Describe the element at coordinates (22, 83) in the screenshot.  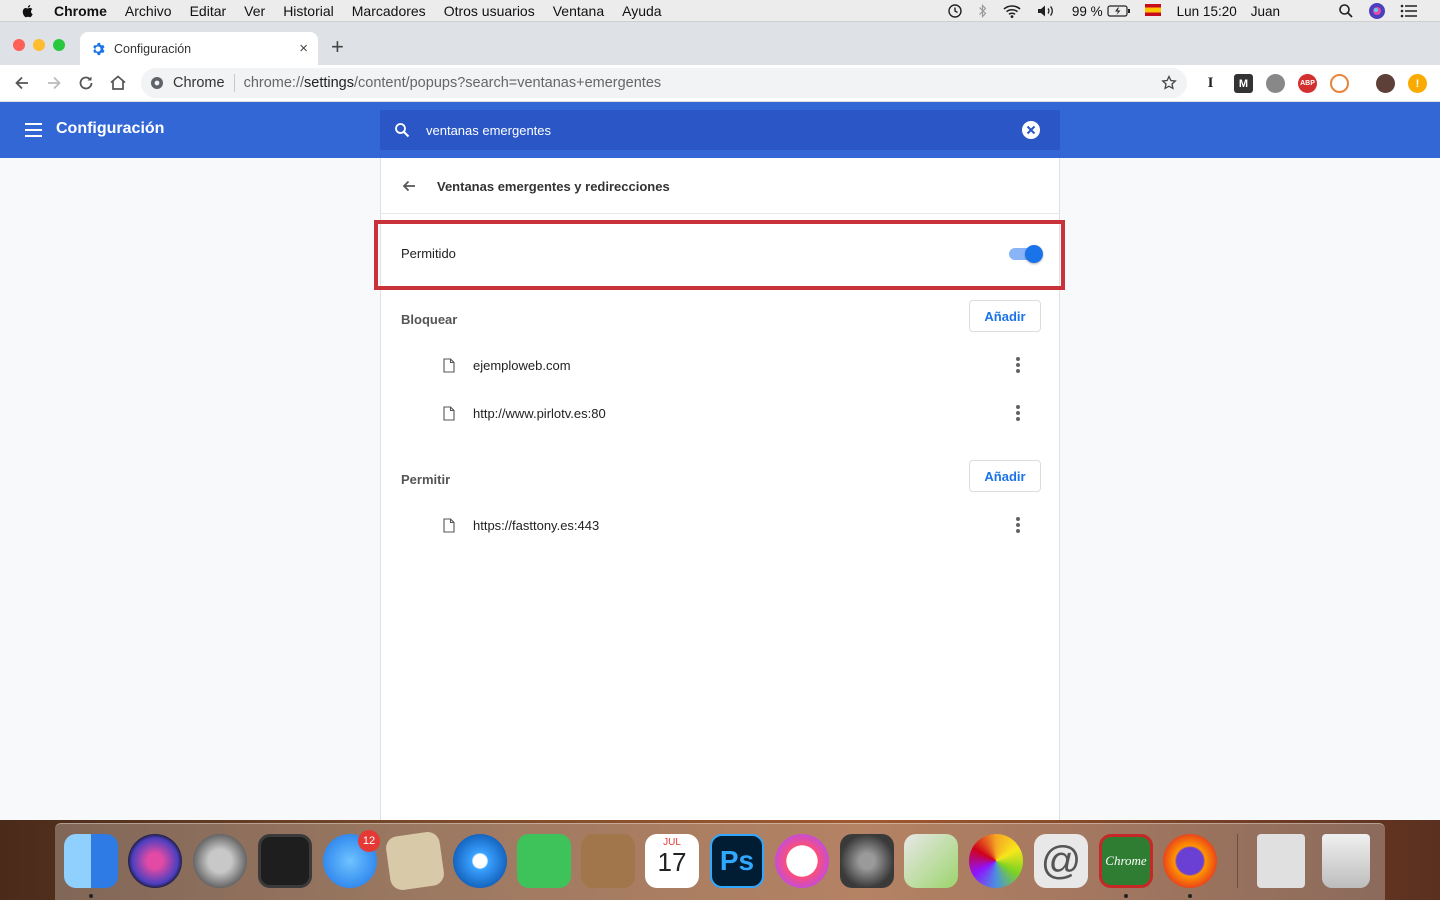
I see `back-icon` at that location.